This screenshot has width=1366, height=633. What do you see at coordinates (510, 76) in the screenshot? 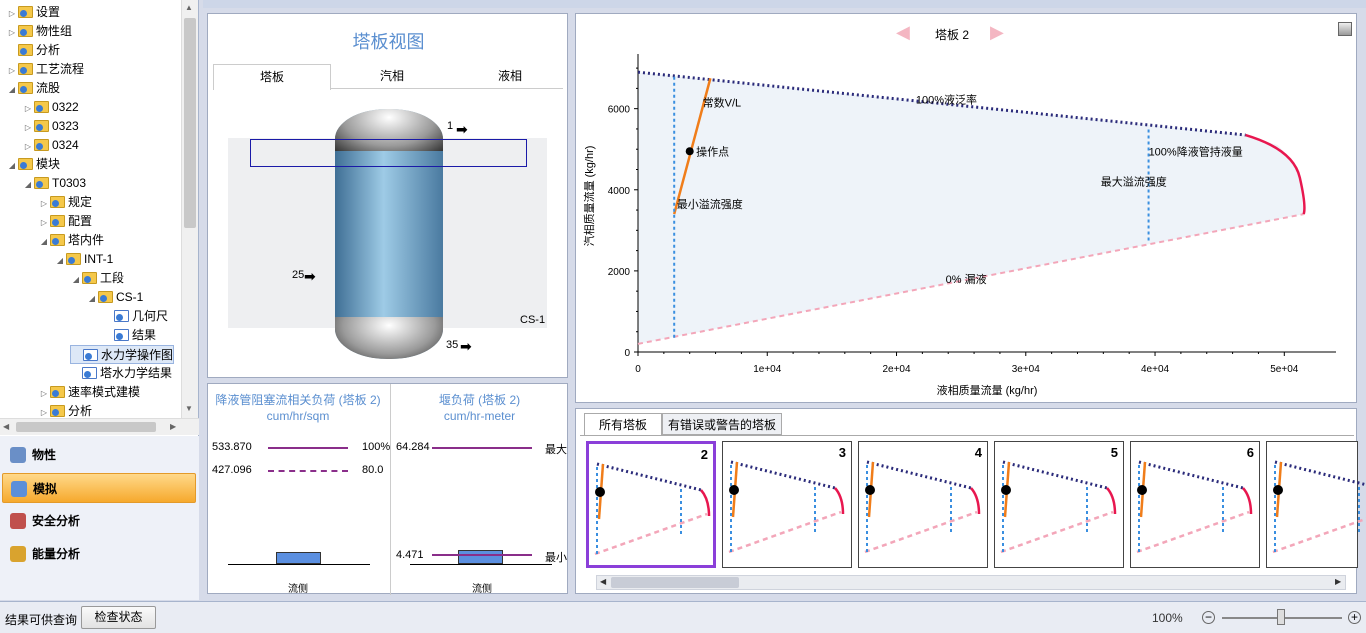
I see `tab-liquid: 液相` at bounding box center [510, 76].